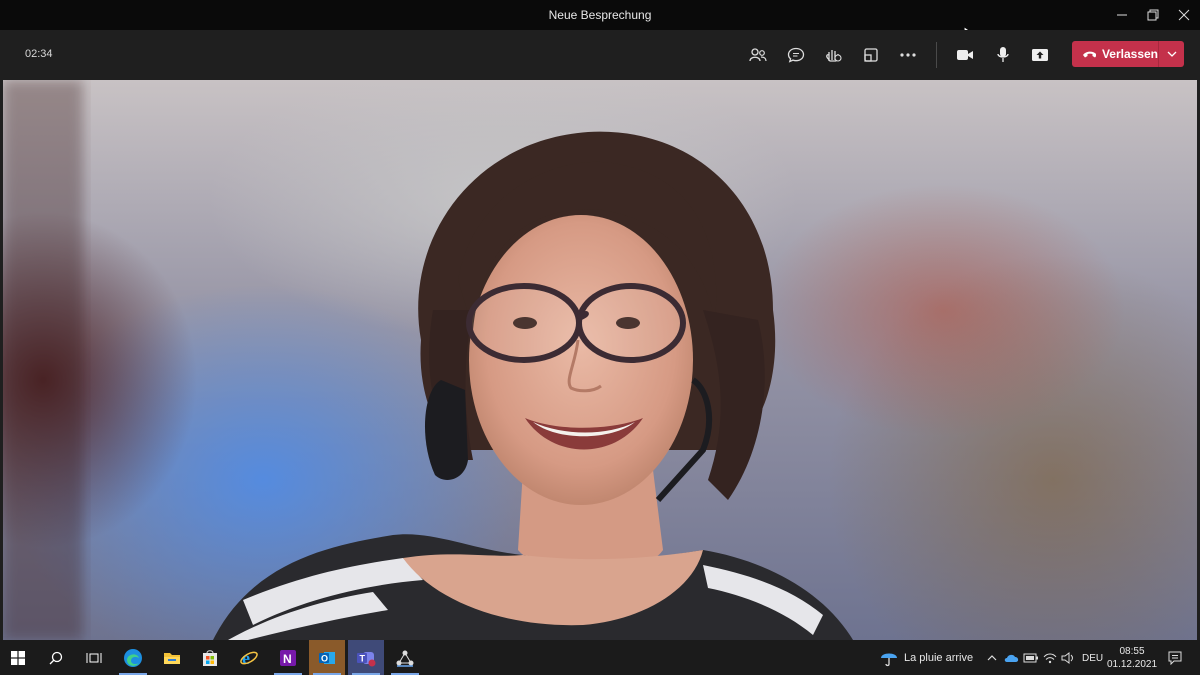  I want to click on taskbar-onenote: N, so click(288, 657).